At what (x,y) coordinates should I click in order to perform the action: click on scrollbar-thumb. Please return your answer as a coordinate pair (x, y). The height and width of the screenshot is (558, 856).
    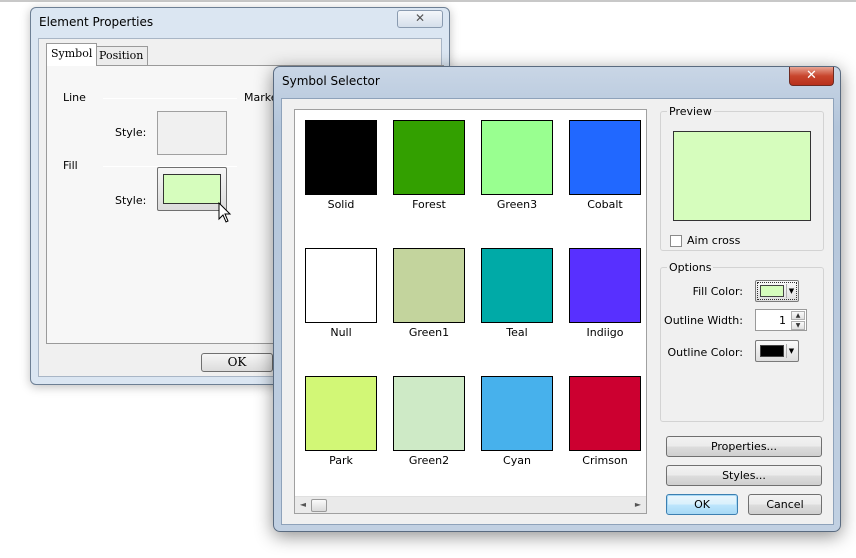
    Looking at the image, I should click on (319, 505).